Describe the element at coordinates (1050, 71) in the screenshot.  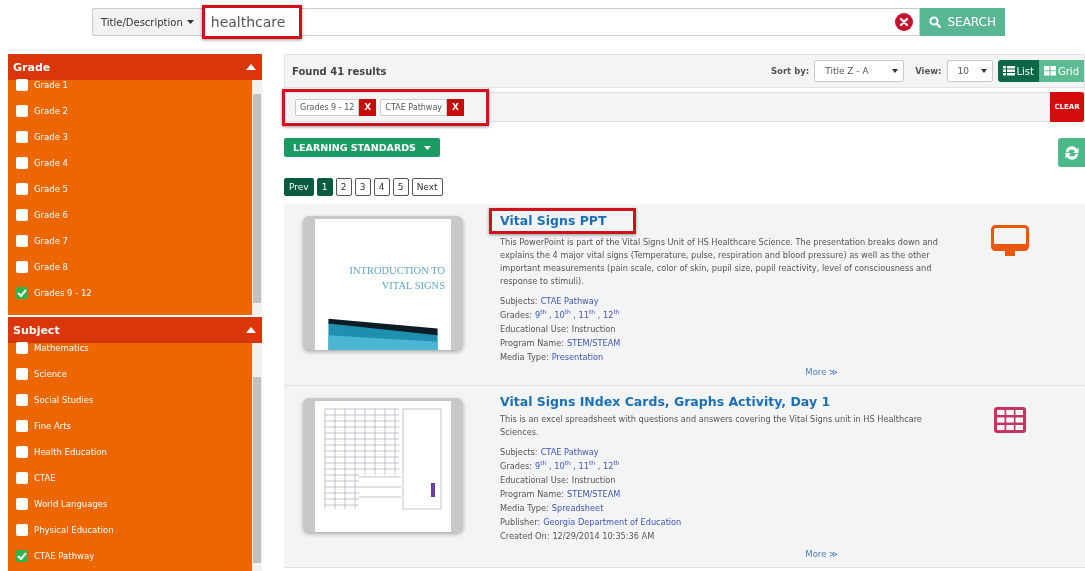
I see `grid-icon` at that location.